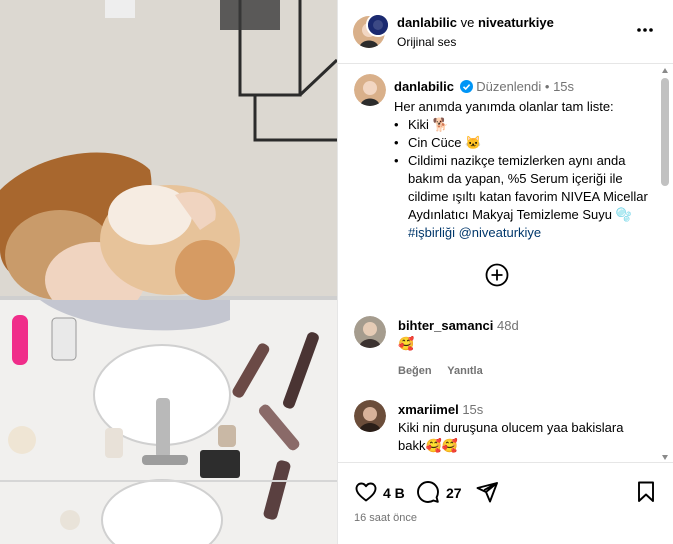 Image resolution: width=673 pixels, height=544 pixels. Describe the element at coordinates (563, 86) in the screenshot. I see `caption-time: 15s` at that location.